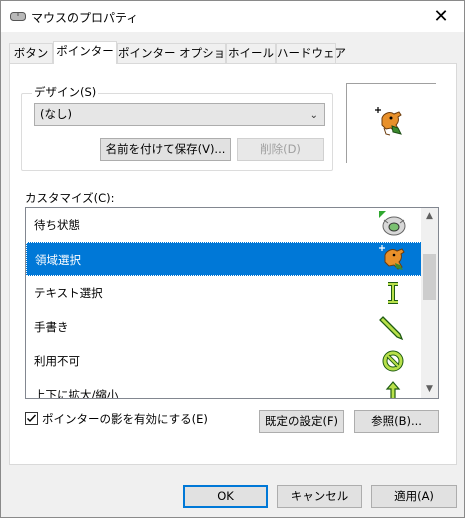 This screenshot has width=465, height=518. I want to click on list-item-label: 手書き, so click(51, 327).